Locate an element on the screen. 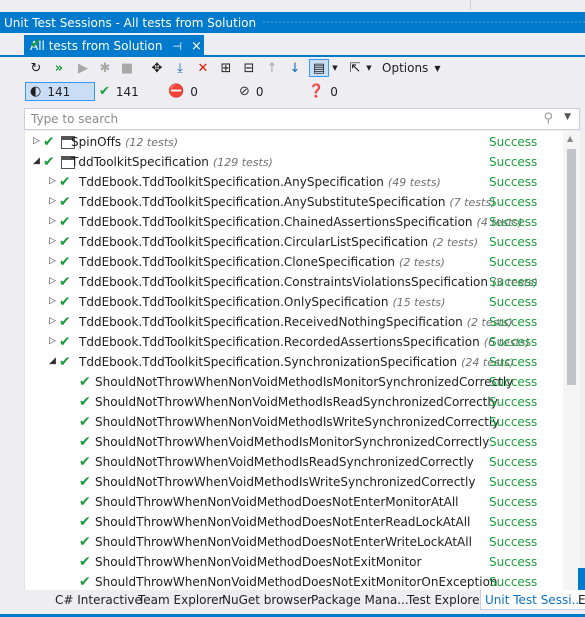  filter-failed-button: ⛔ 0 is located at coordinates (183, 91).